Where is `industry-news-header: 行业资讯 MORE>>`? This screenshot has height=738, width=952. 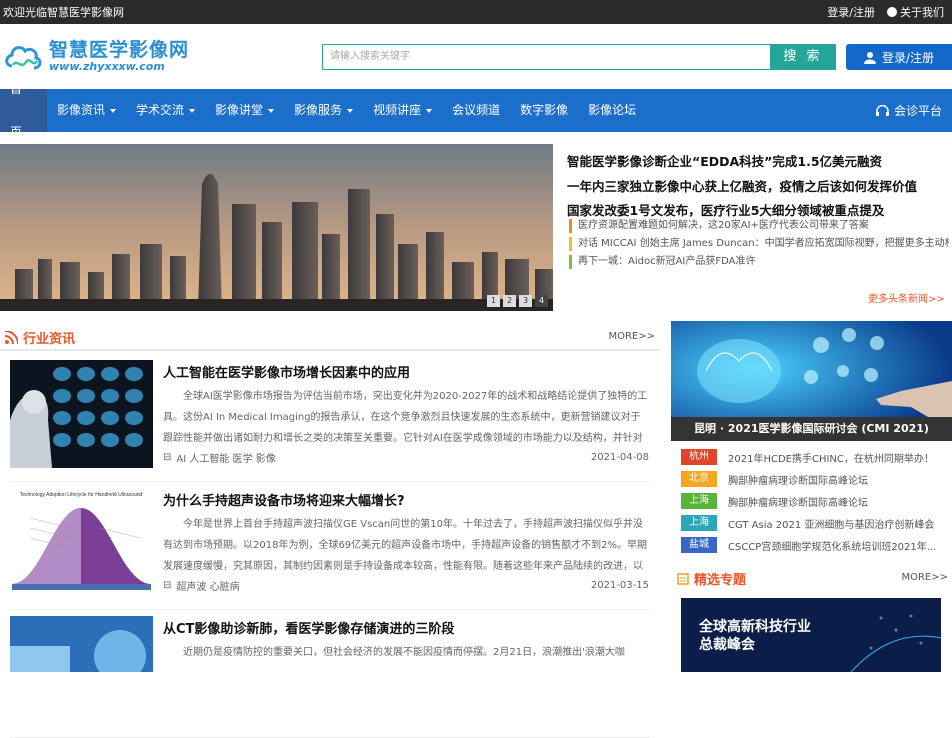
industry-news-header: 行业资讯 MORE>> is located at coordinates (330, 336).